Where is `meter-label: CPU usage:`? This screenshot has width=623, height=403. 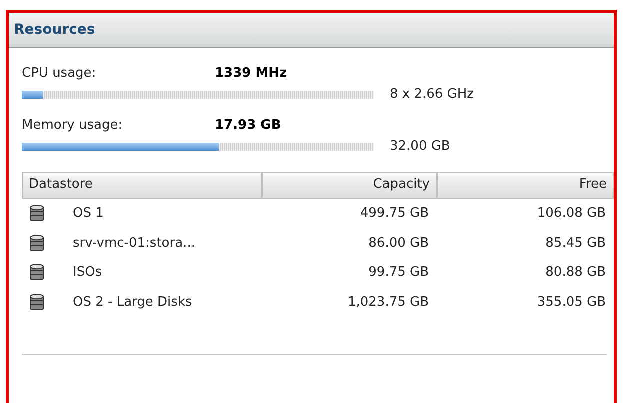
meter-label: CPU usage: is located at coordinates (60, 73).